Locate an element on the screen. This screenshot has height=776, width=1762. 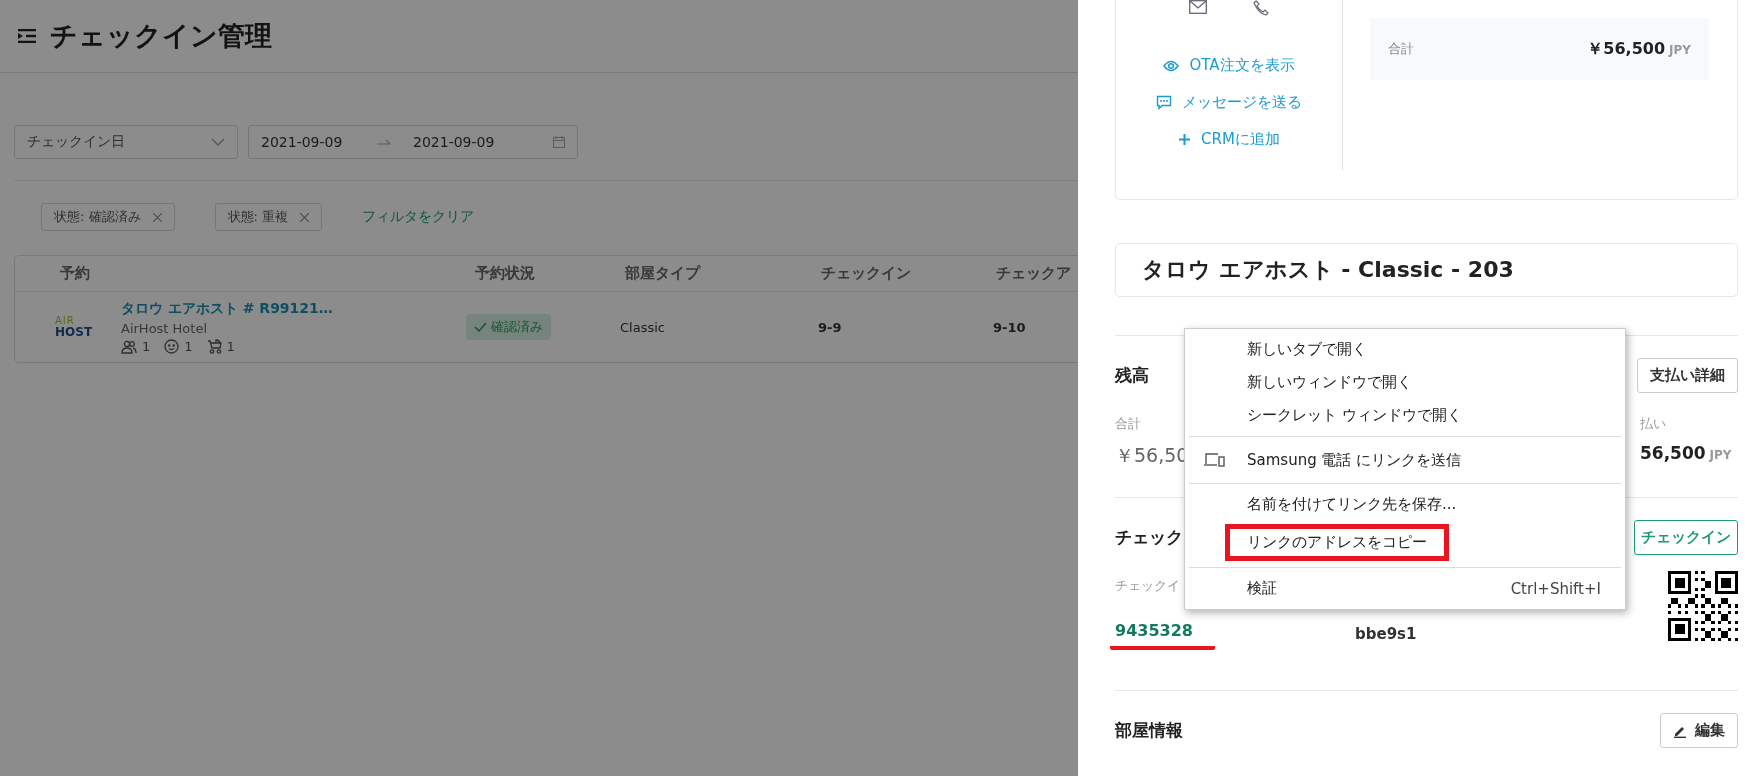
menu-fold-icon is located at coordinates (27, 36).